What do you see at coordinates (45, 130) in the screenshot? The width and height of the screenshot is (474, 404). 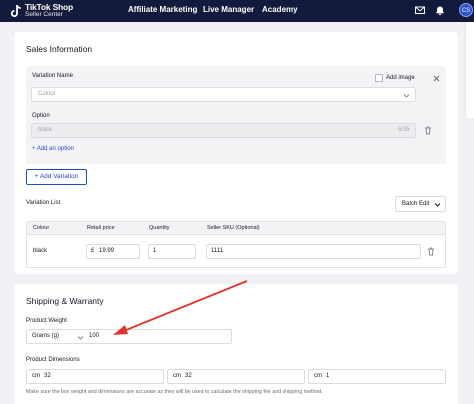 I see `option-value: black` at bounding box center [45, 130].